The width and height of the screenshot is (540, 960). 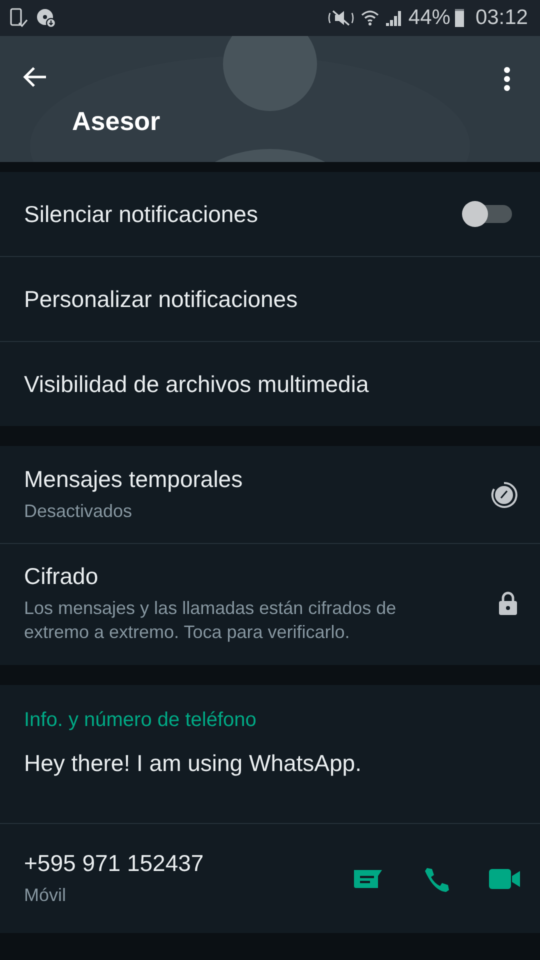 What do you see at coordinates (35, 77) in the screenshot?
I see `back-button` at bounding box center [35, 77].